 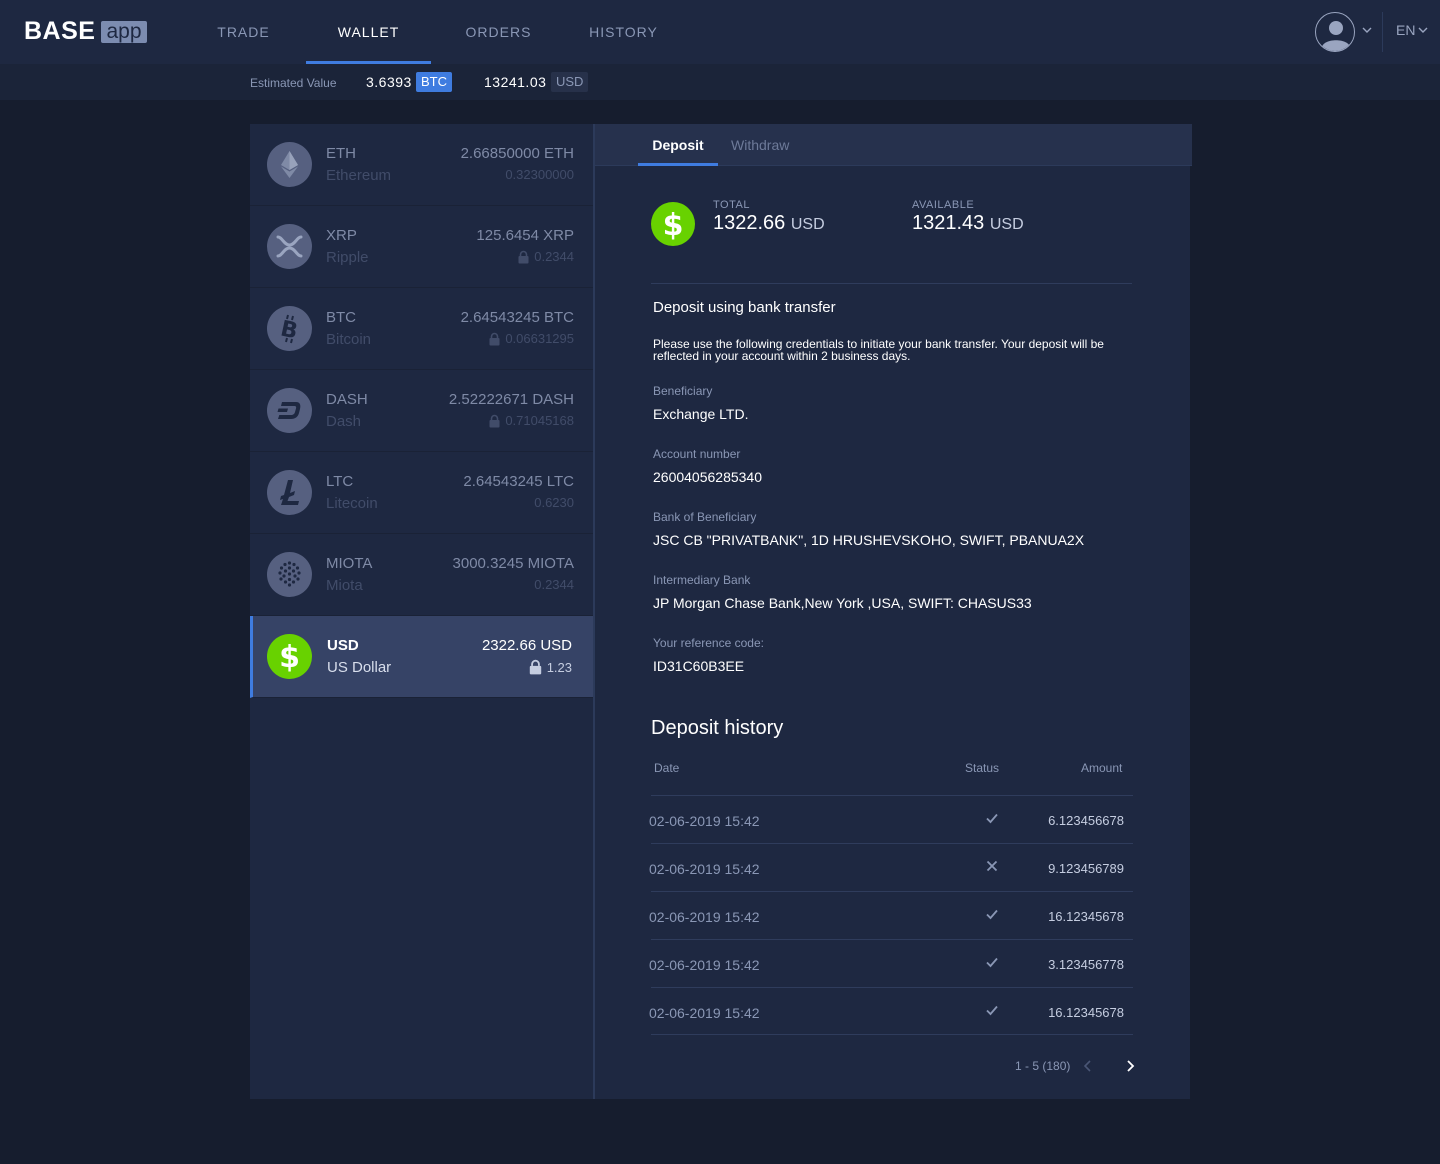 I want to click on field-label-intermediary-bank: Intermediary Bank, so click(x=702, y=580).